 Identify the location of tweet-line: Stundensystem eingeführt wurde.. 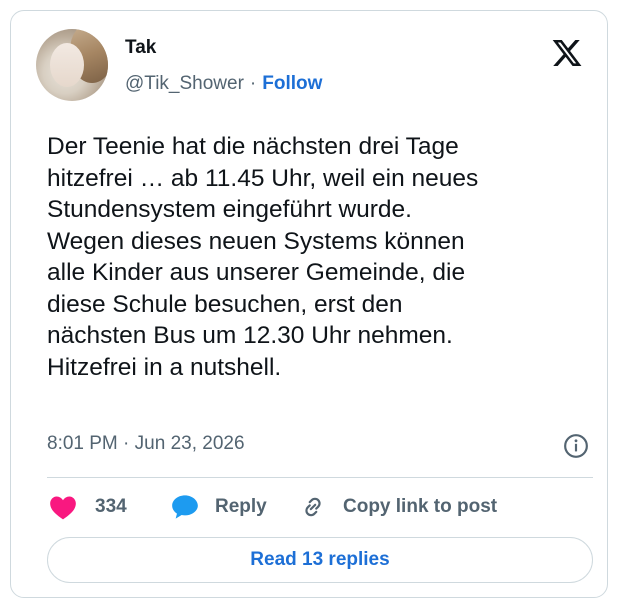
(229, 209).